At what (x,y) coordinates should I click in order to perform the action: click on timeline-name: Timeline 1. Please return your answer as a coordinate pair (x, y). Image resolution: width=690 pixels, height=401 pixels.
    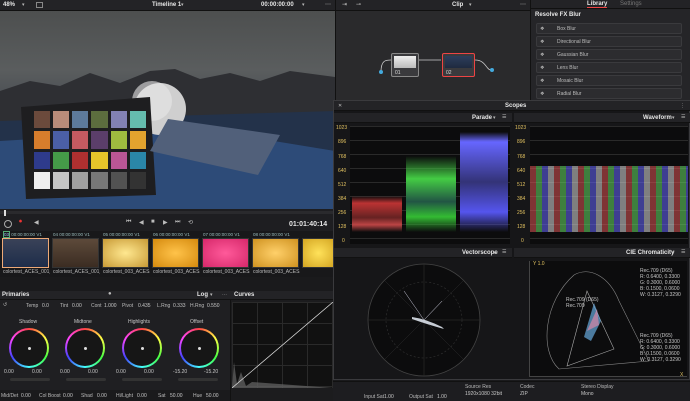
    Looking at the image, I should click on (166, 5).